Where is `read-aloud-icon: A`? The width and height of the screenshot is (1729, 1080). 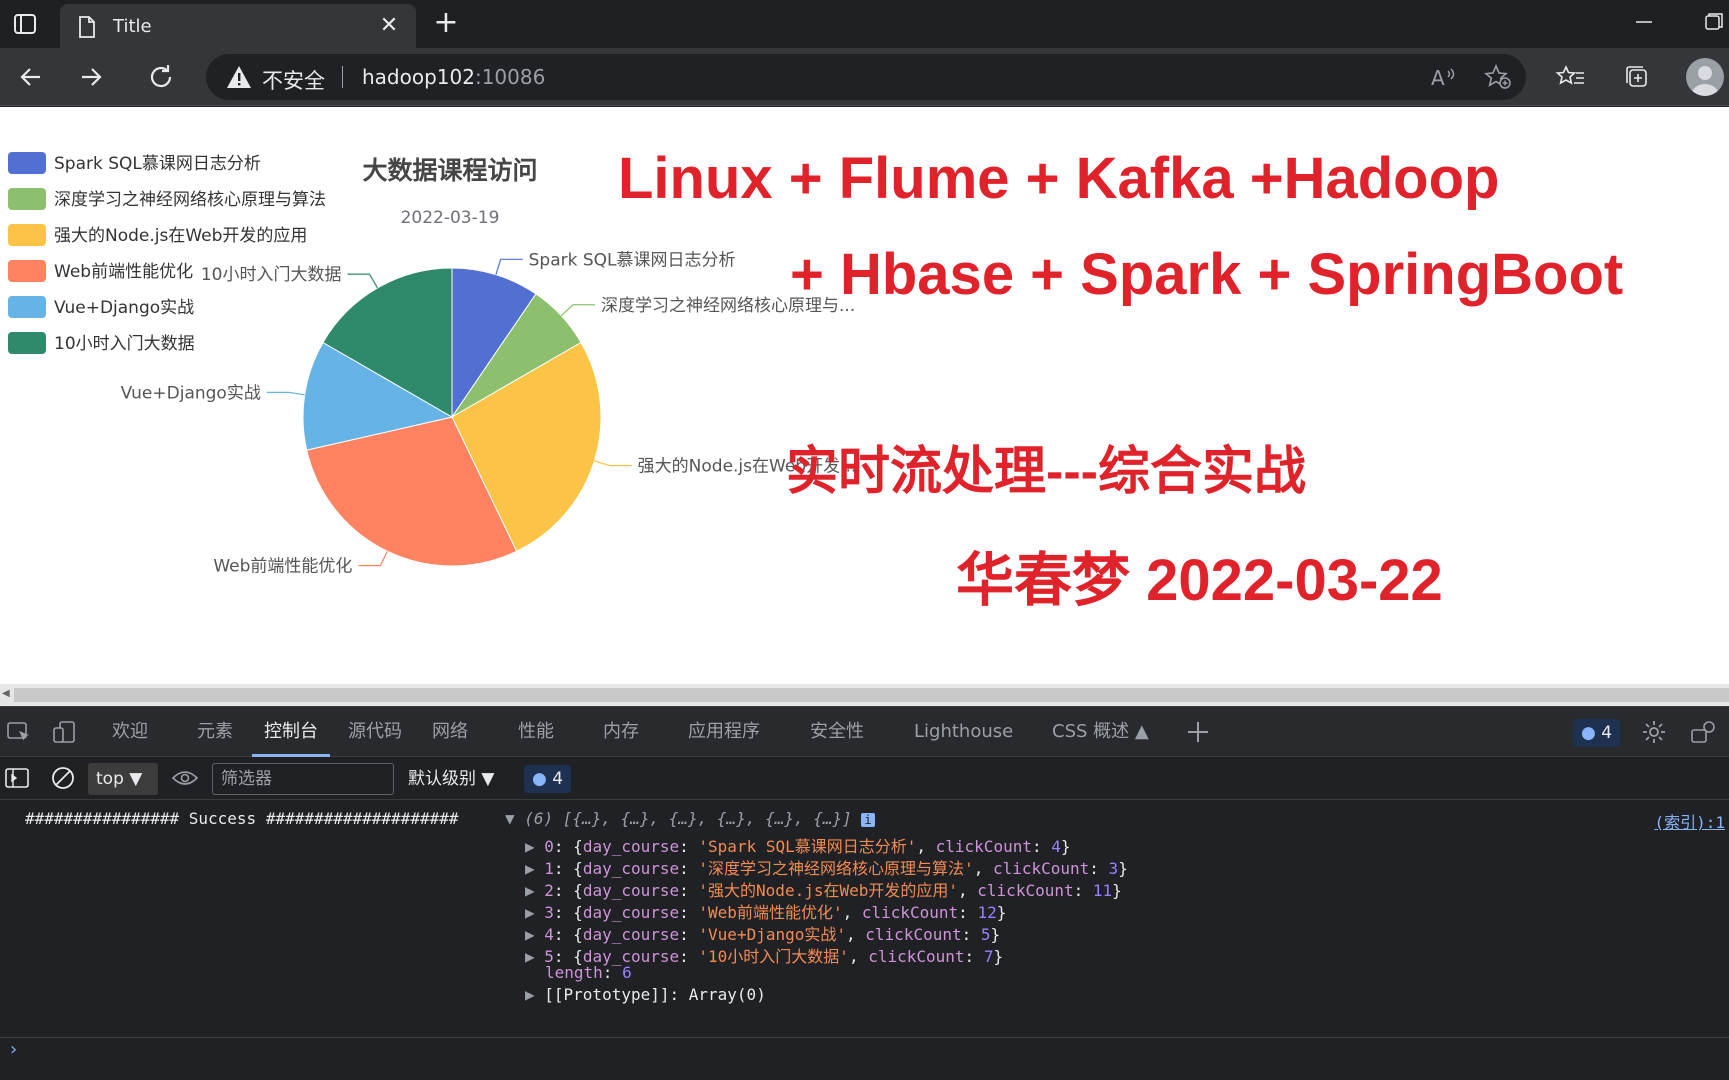 read-aloud-icon: A is located at coordinates (1443, 77).